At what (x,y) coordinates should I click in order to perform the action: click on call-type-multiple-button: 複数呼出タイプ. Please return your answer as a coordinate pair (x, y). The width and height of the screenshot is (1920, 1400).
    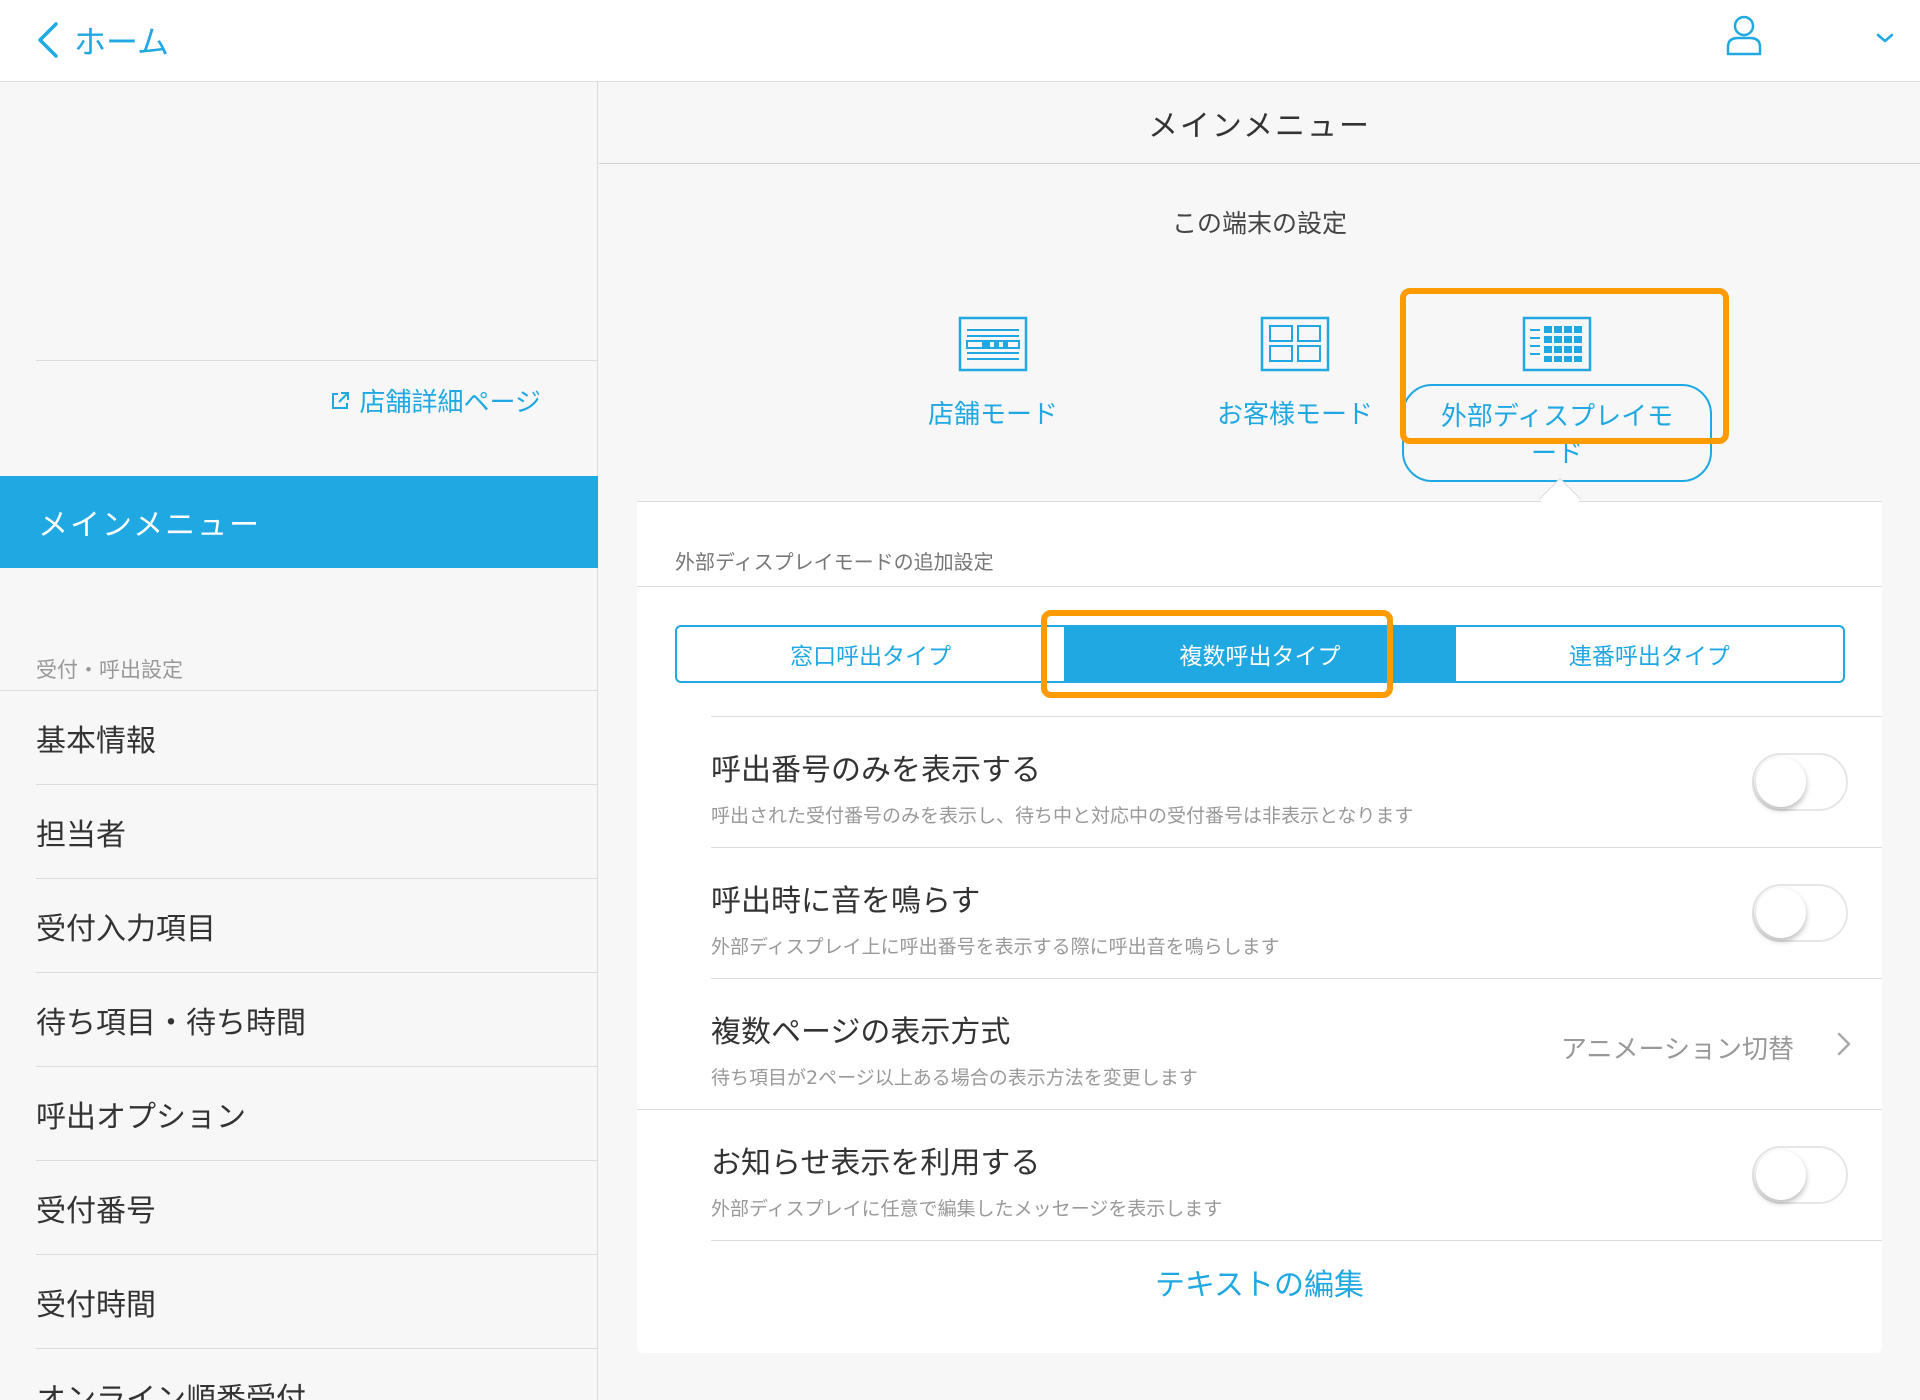
    Looking at the image, I should click on (1259, 654).